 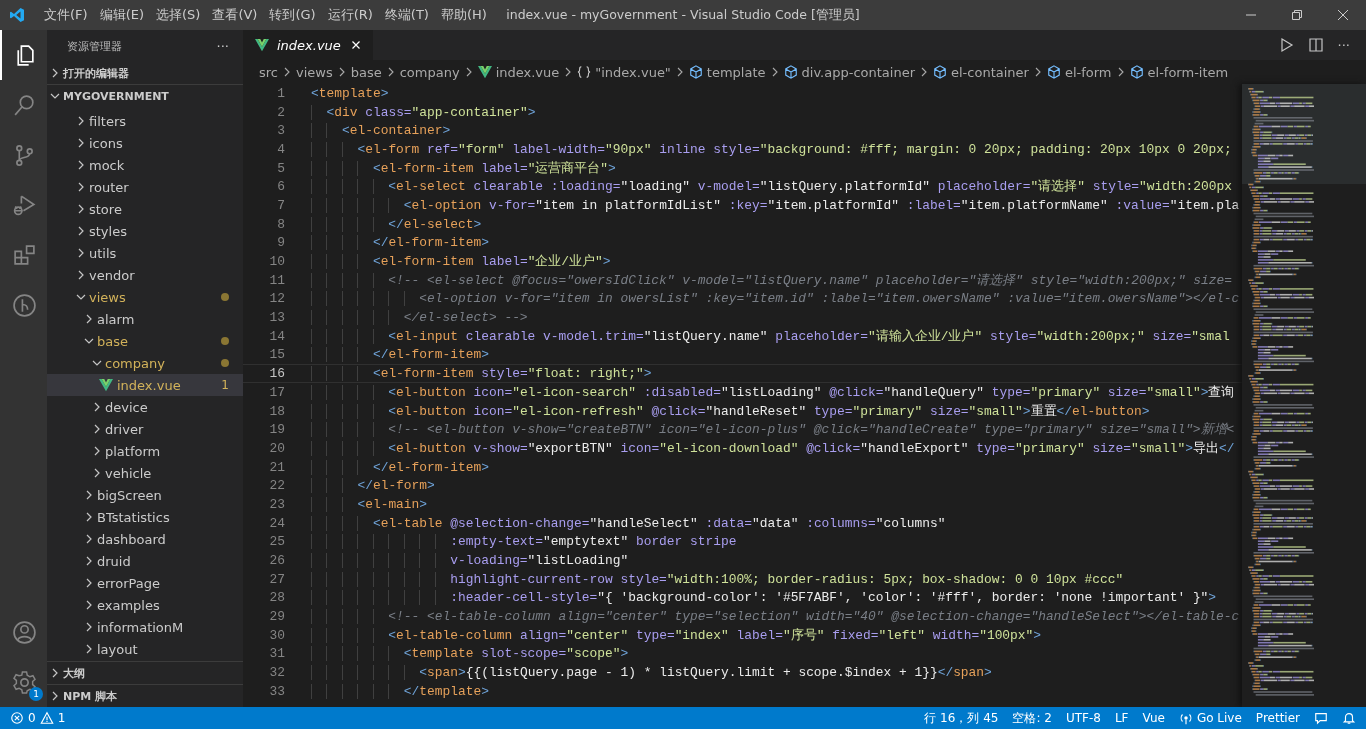 I want to click on line-number: 6, so click(x=281, y=187).